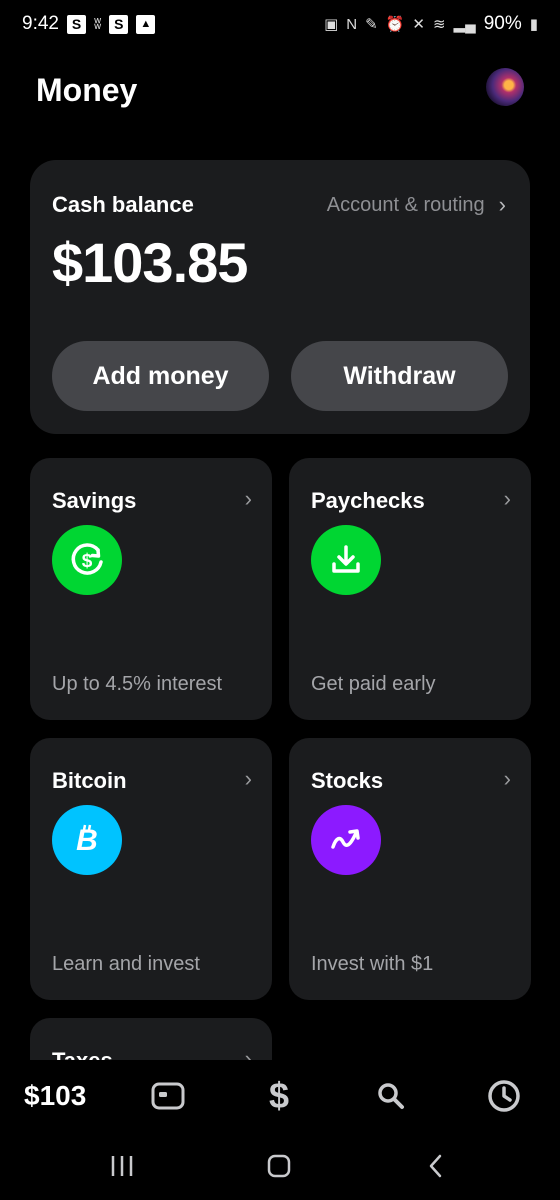 The image size is (560, 1200). Describe the element at coordinates (123, 204) in the screenshot. I see `cash-balance-label: Cash balance` at that location.